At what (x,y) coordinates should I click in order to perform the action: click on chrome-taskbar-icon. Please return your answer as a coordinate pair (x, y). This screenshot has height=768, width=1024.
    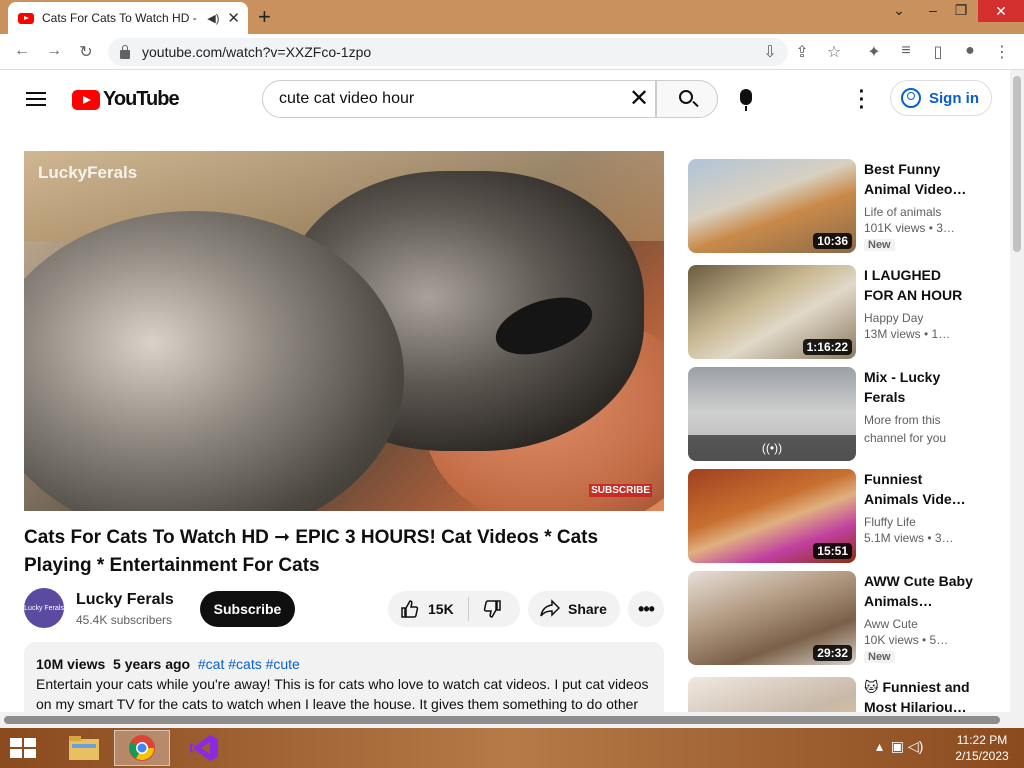
    Looking at the image, I should click on (142, 748).